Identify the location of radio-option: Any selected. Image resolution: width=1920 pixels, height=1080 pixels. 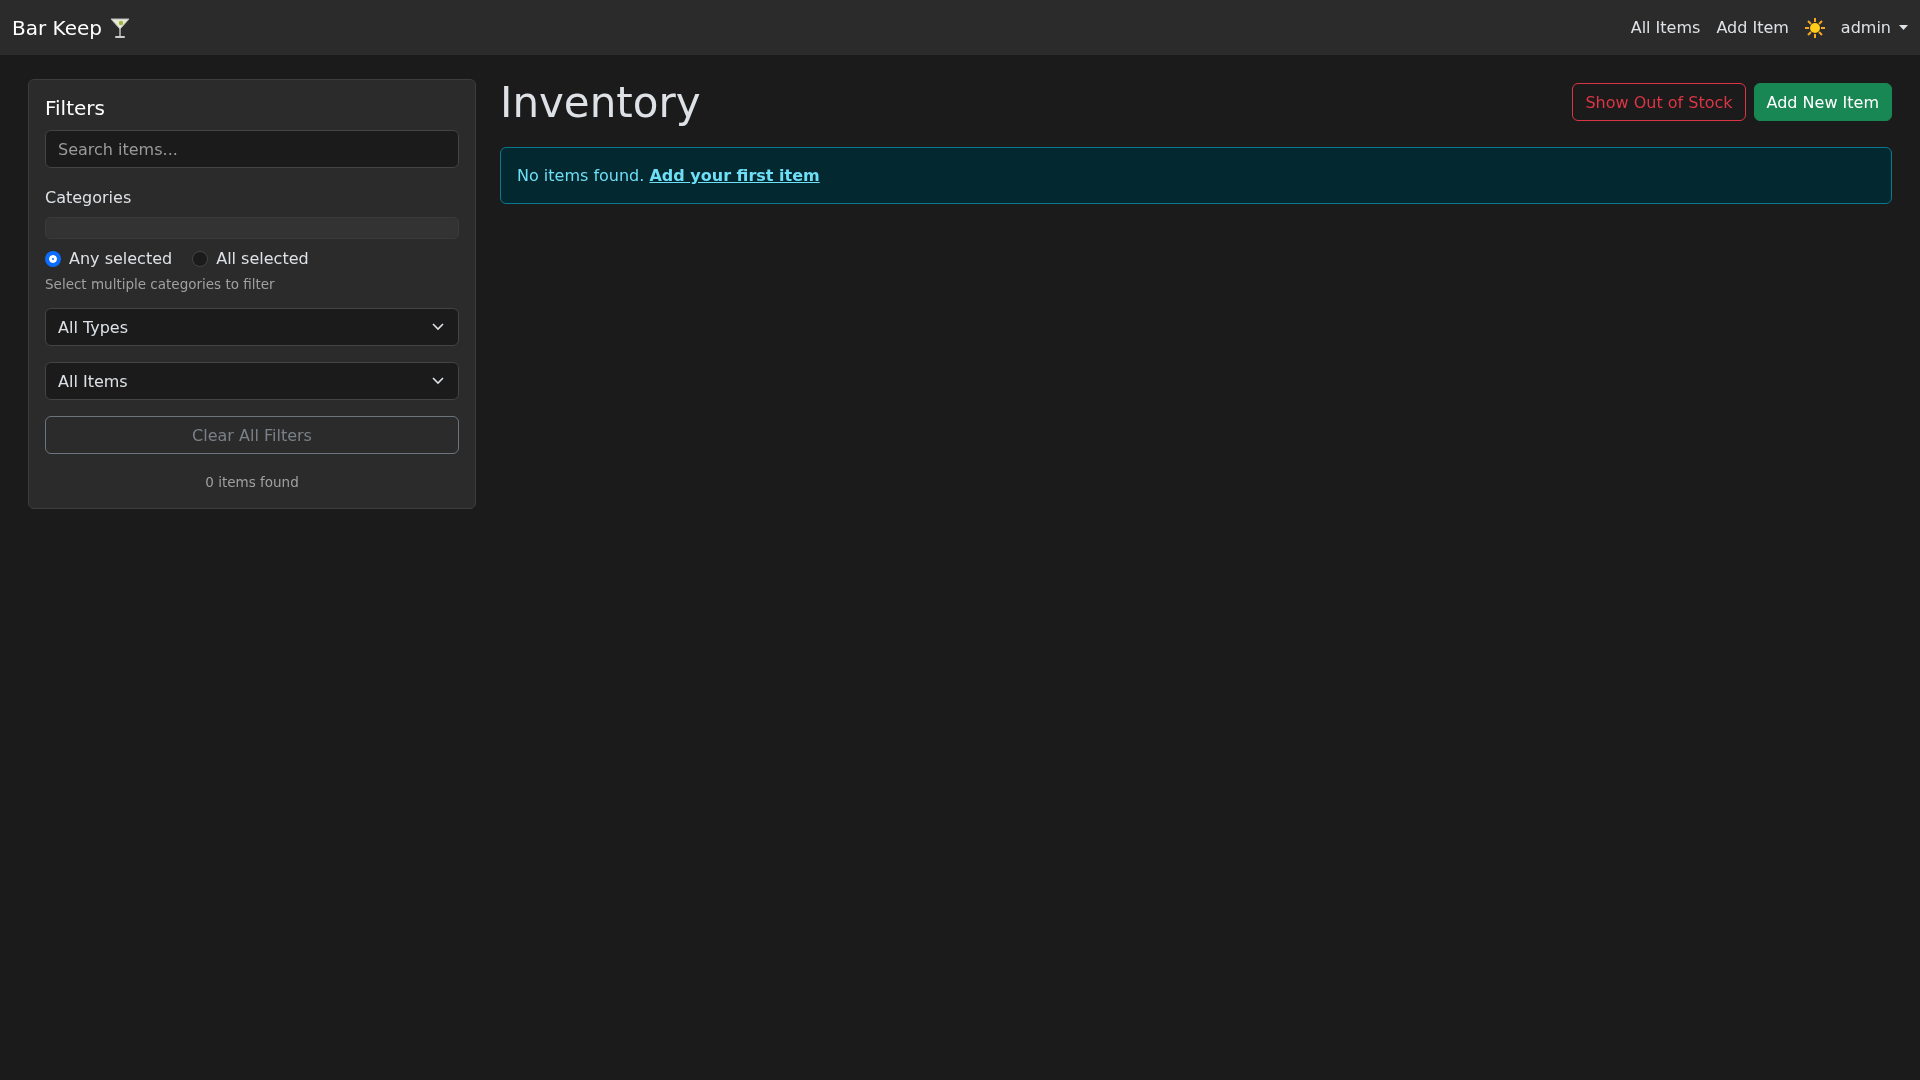
(109, 258).